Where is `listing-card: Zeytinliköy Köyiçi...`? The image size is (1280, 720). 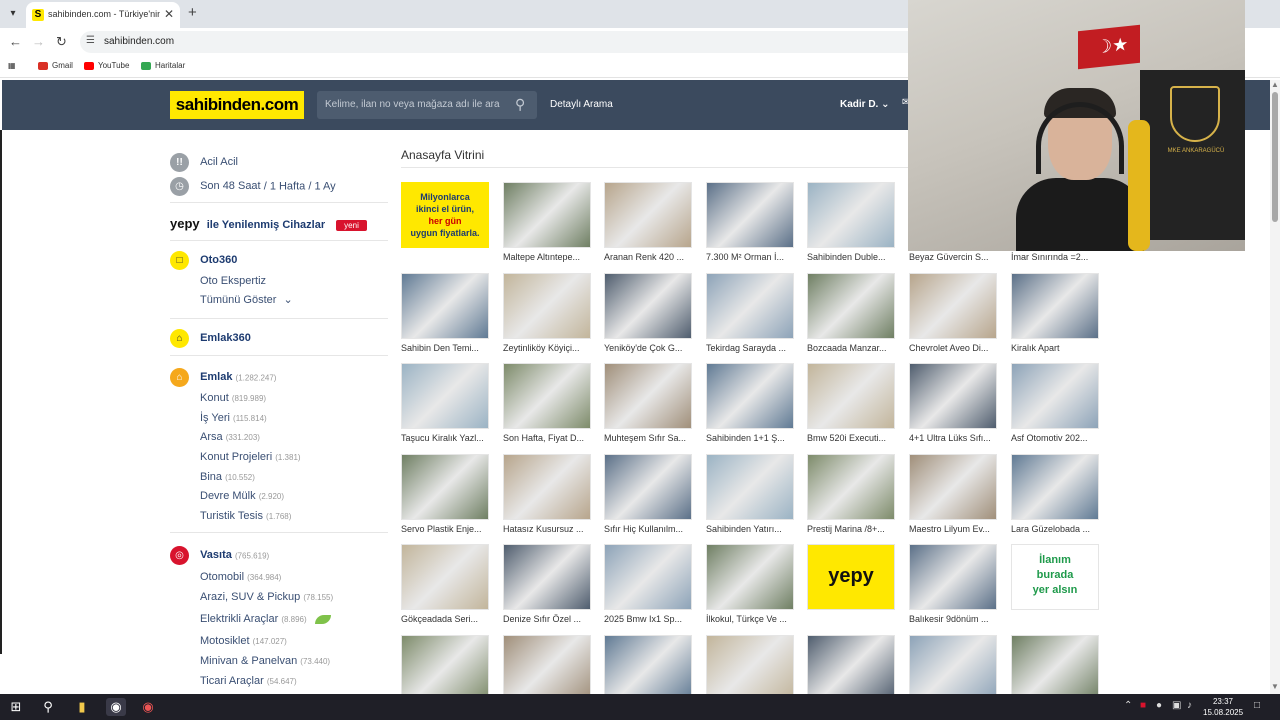
listing-card: Zeytinliköy Köyiçi... is located at coordinates (547, 313).